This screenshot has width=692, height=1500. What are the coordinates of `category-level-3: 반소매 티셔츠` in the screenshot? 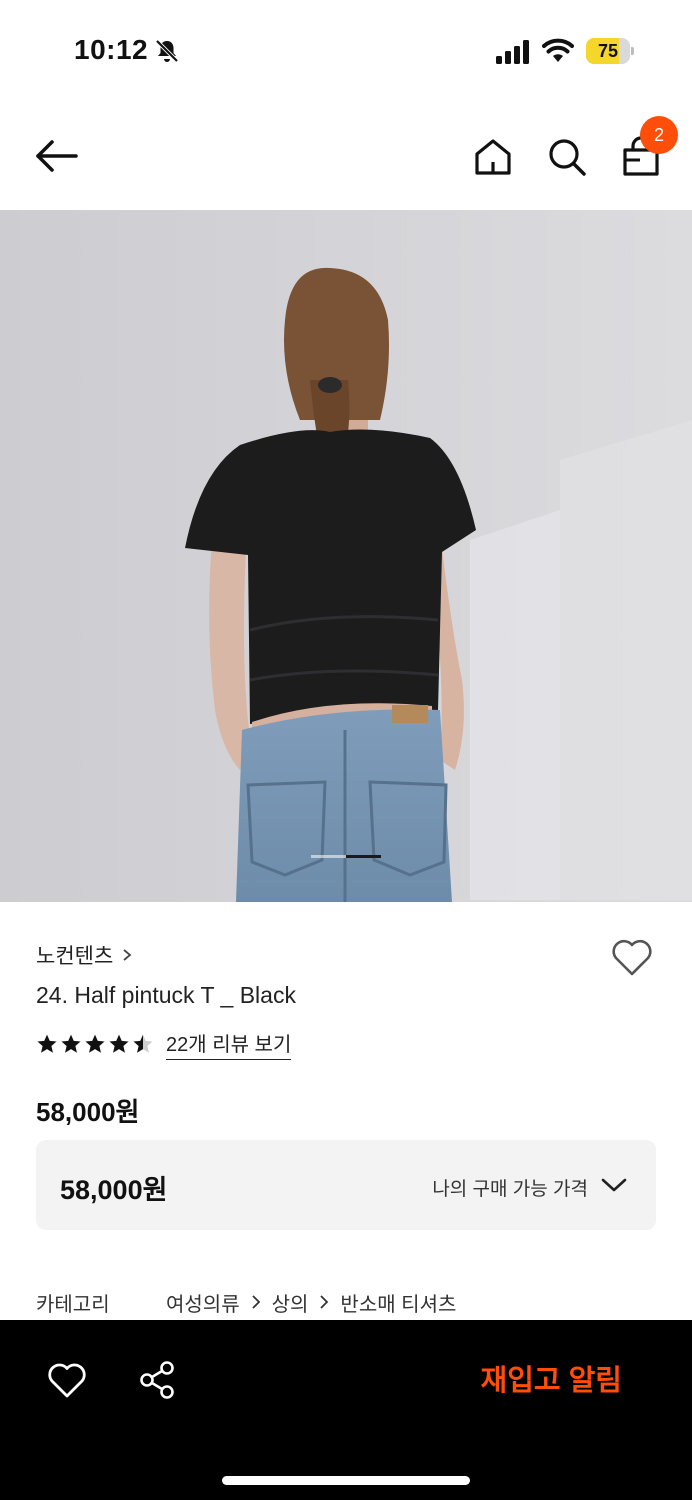 It's located at (398, 1302).